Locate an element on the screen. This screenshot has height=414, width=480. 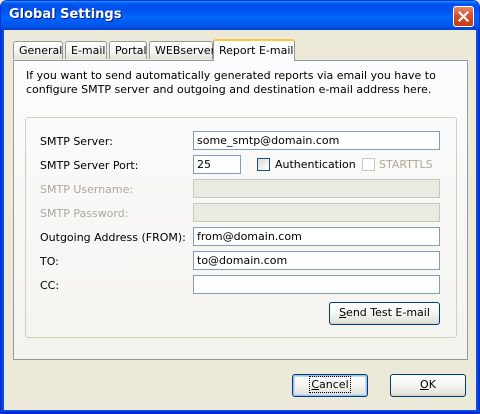
tab-report-e-mail: Report E-mail is located at coordinates (254, 50).